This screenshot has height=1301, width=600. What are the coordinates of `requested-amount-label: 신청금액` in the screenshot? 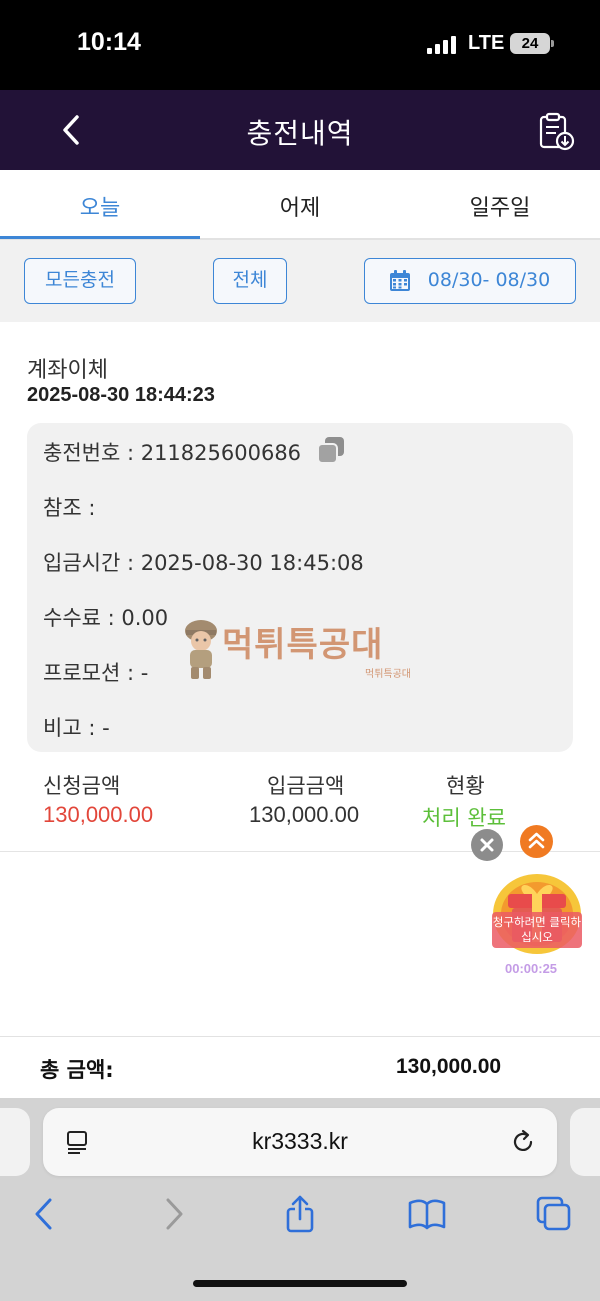 It's located at (82, 786).